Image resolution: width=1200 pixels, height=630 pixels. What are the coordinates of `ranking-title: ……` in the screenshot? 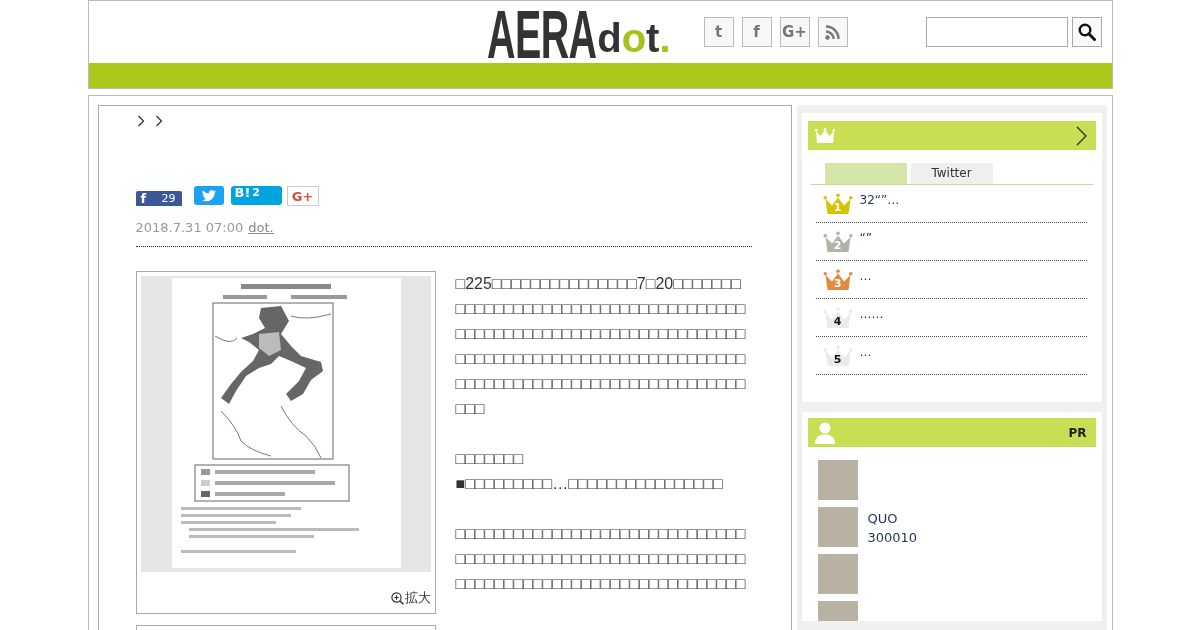 It's located at (871, 314).